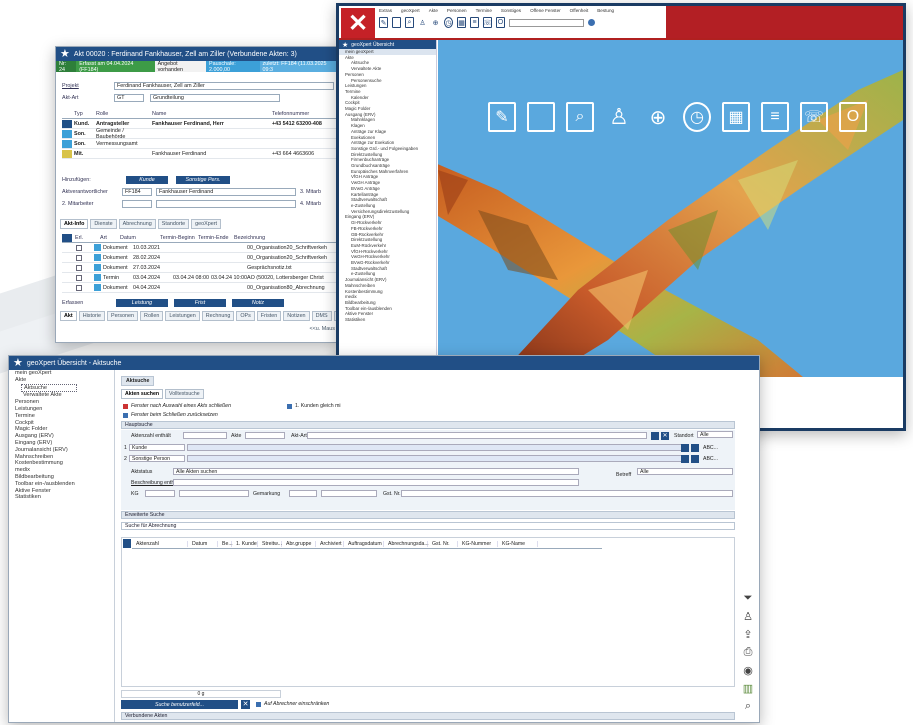 This screenshot has width=913, height=725. What do you see at coordinates (245, 704) in the screenshot?
I see `clear-icon: ✕` at bounding box center [245, 704].